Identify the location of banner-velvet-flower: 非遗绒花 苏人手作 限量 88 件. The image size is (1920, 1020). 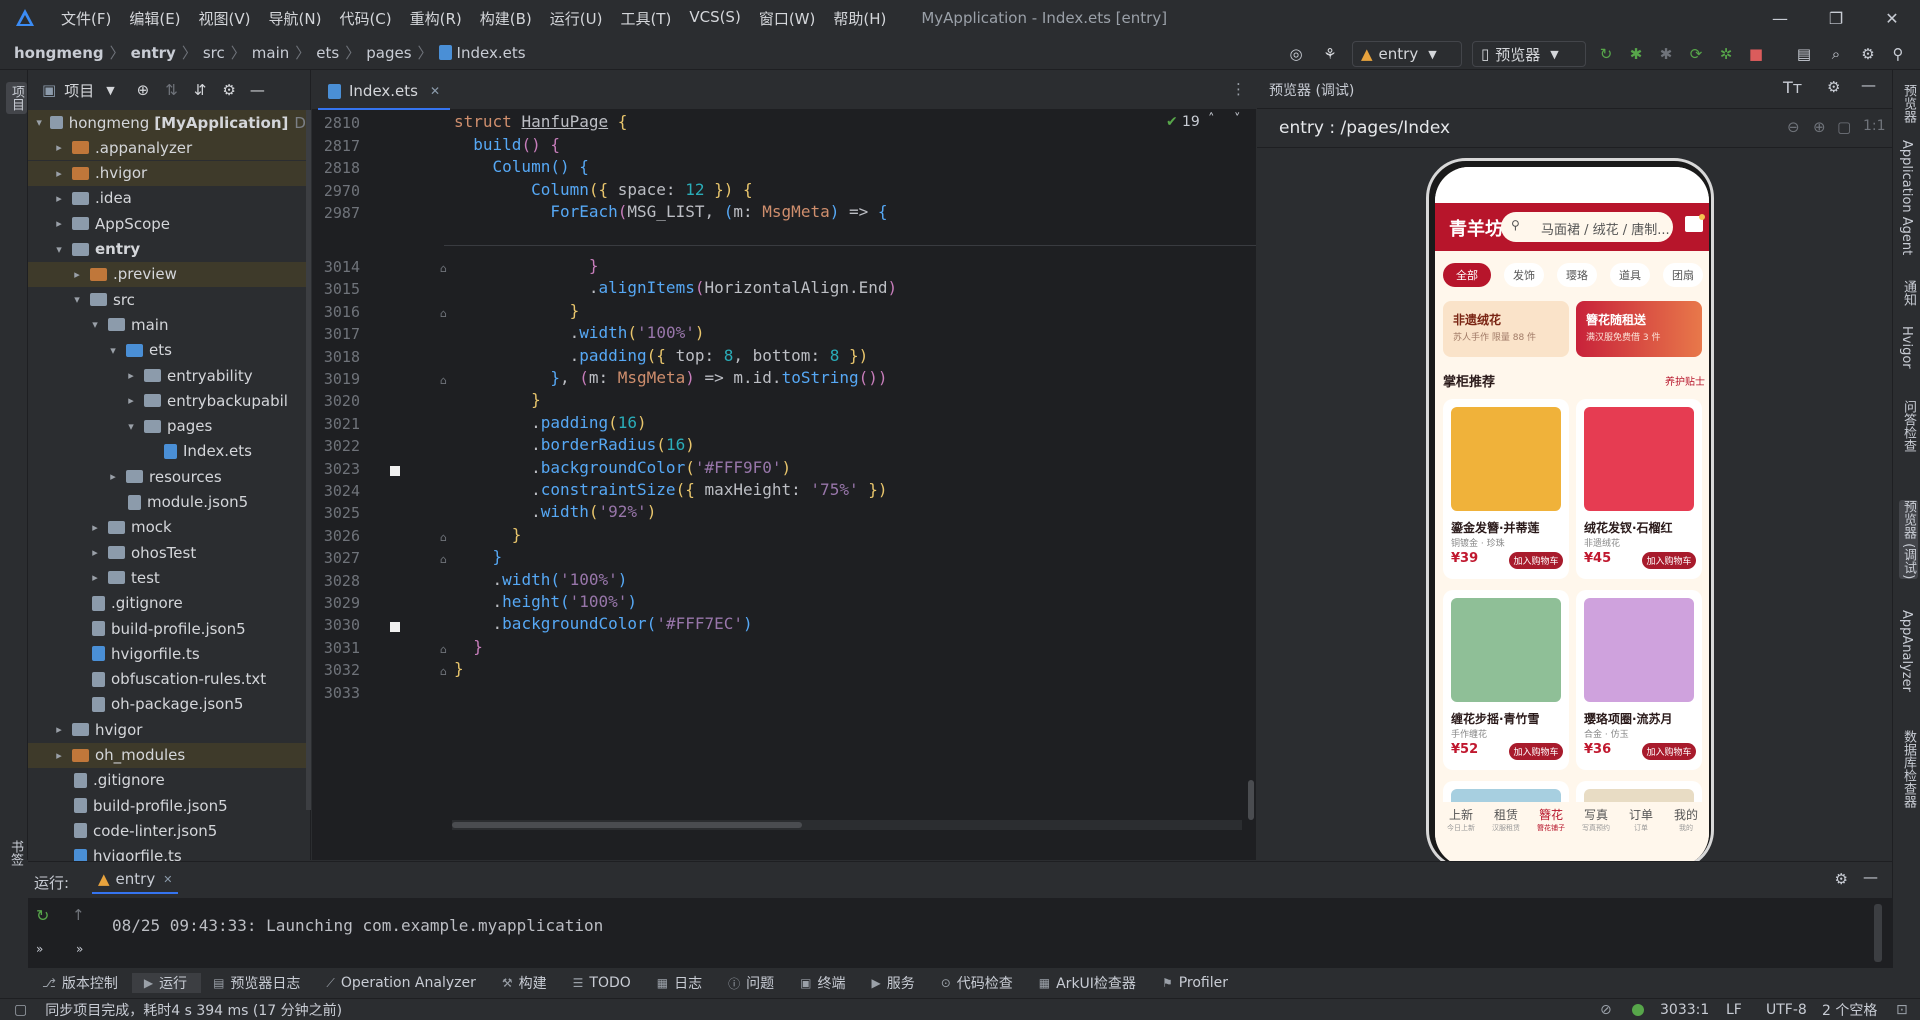
(1506, 329).